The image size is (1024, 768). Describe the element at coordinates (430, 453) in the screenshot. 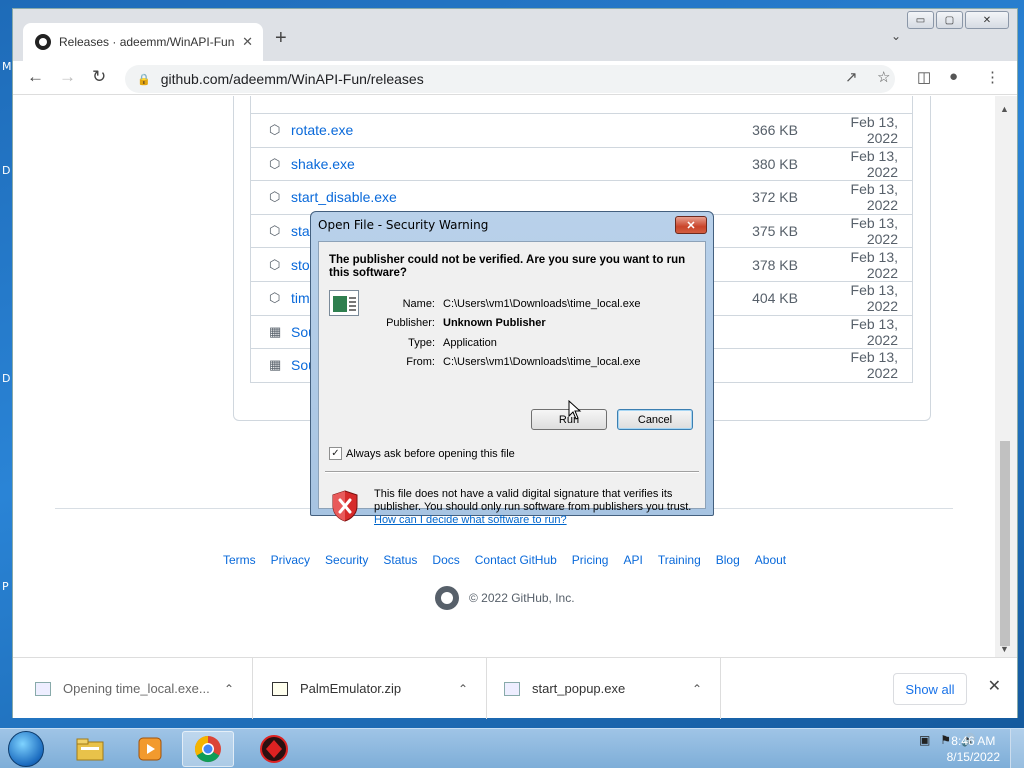

I see `checkbox-label: Always ask before opening this file` at that location.